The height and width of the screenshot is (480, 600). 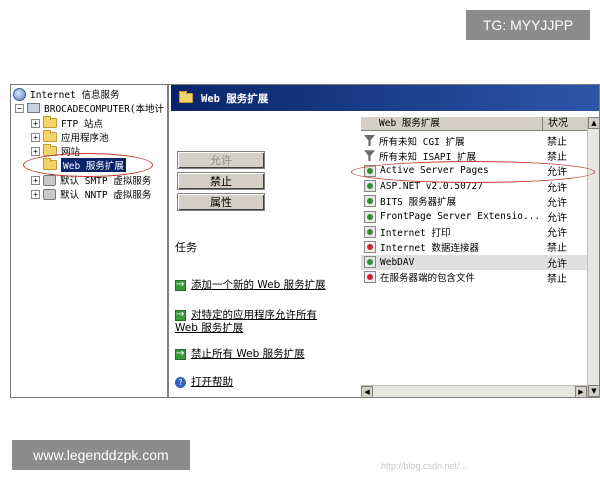 What do you see at coordinates (594, 391) in the screenshot?
I see `scroll-down-icon: ▼` at bounding box center [594, 391].